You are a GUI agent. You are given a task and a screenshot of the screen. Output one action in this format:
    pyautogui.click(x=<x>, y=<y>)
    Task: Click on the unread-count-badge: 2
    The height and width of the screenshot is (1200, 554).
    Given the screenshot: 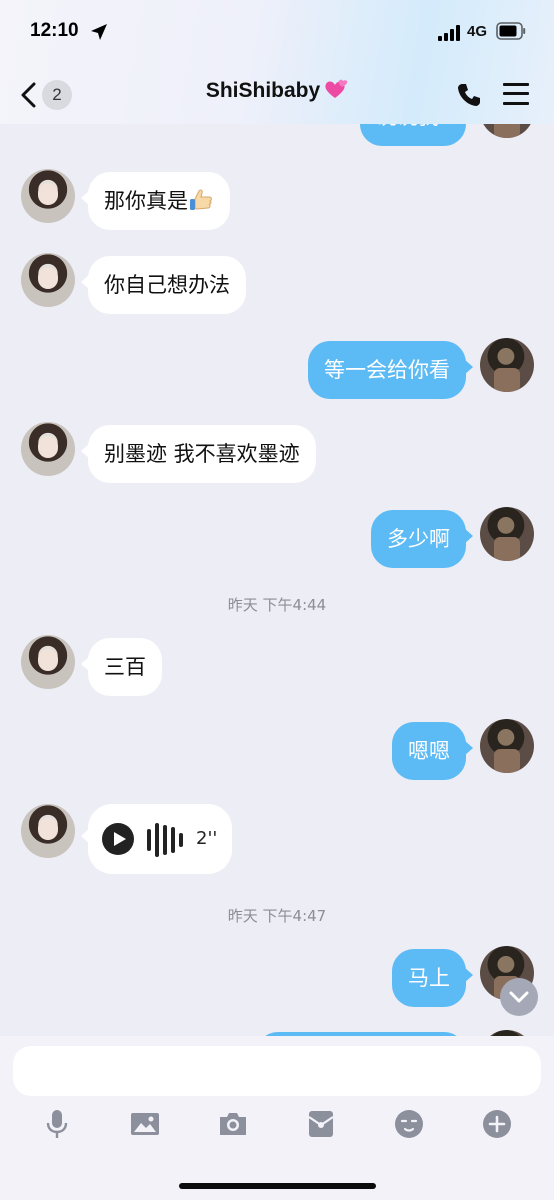 What is the action you would take?
    pyautogui.click(x=57, y=95)
    